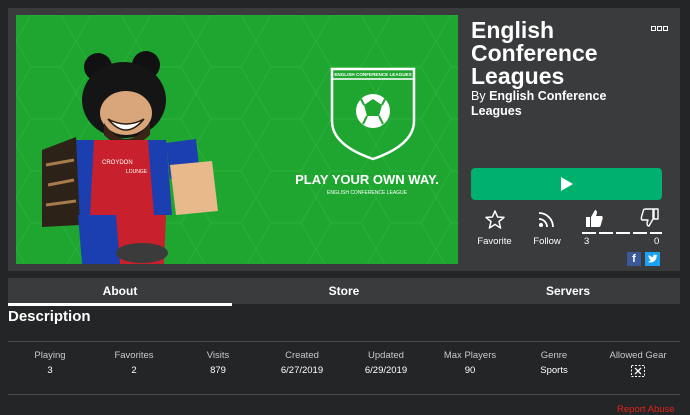  What do you see at coordinates (218, 370) in the screenshot?
I see `stat-value: 879` at bounding box center [218, 370].